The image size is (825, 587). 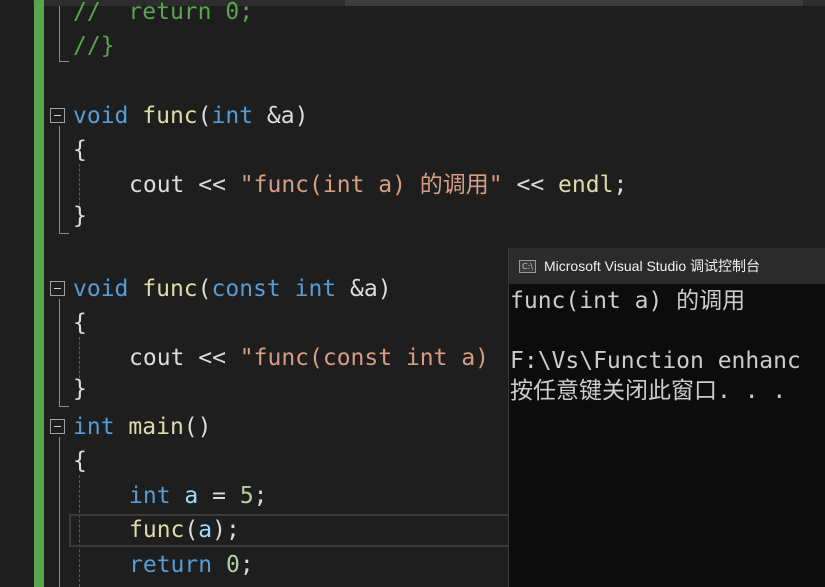 What do you see at coordinates (574, 3) in the screenshot?
I see `editor-tab` at bounding box center [574, 3].